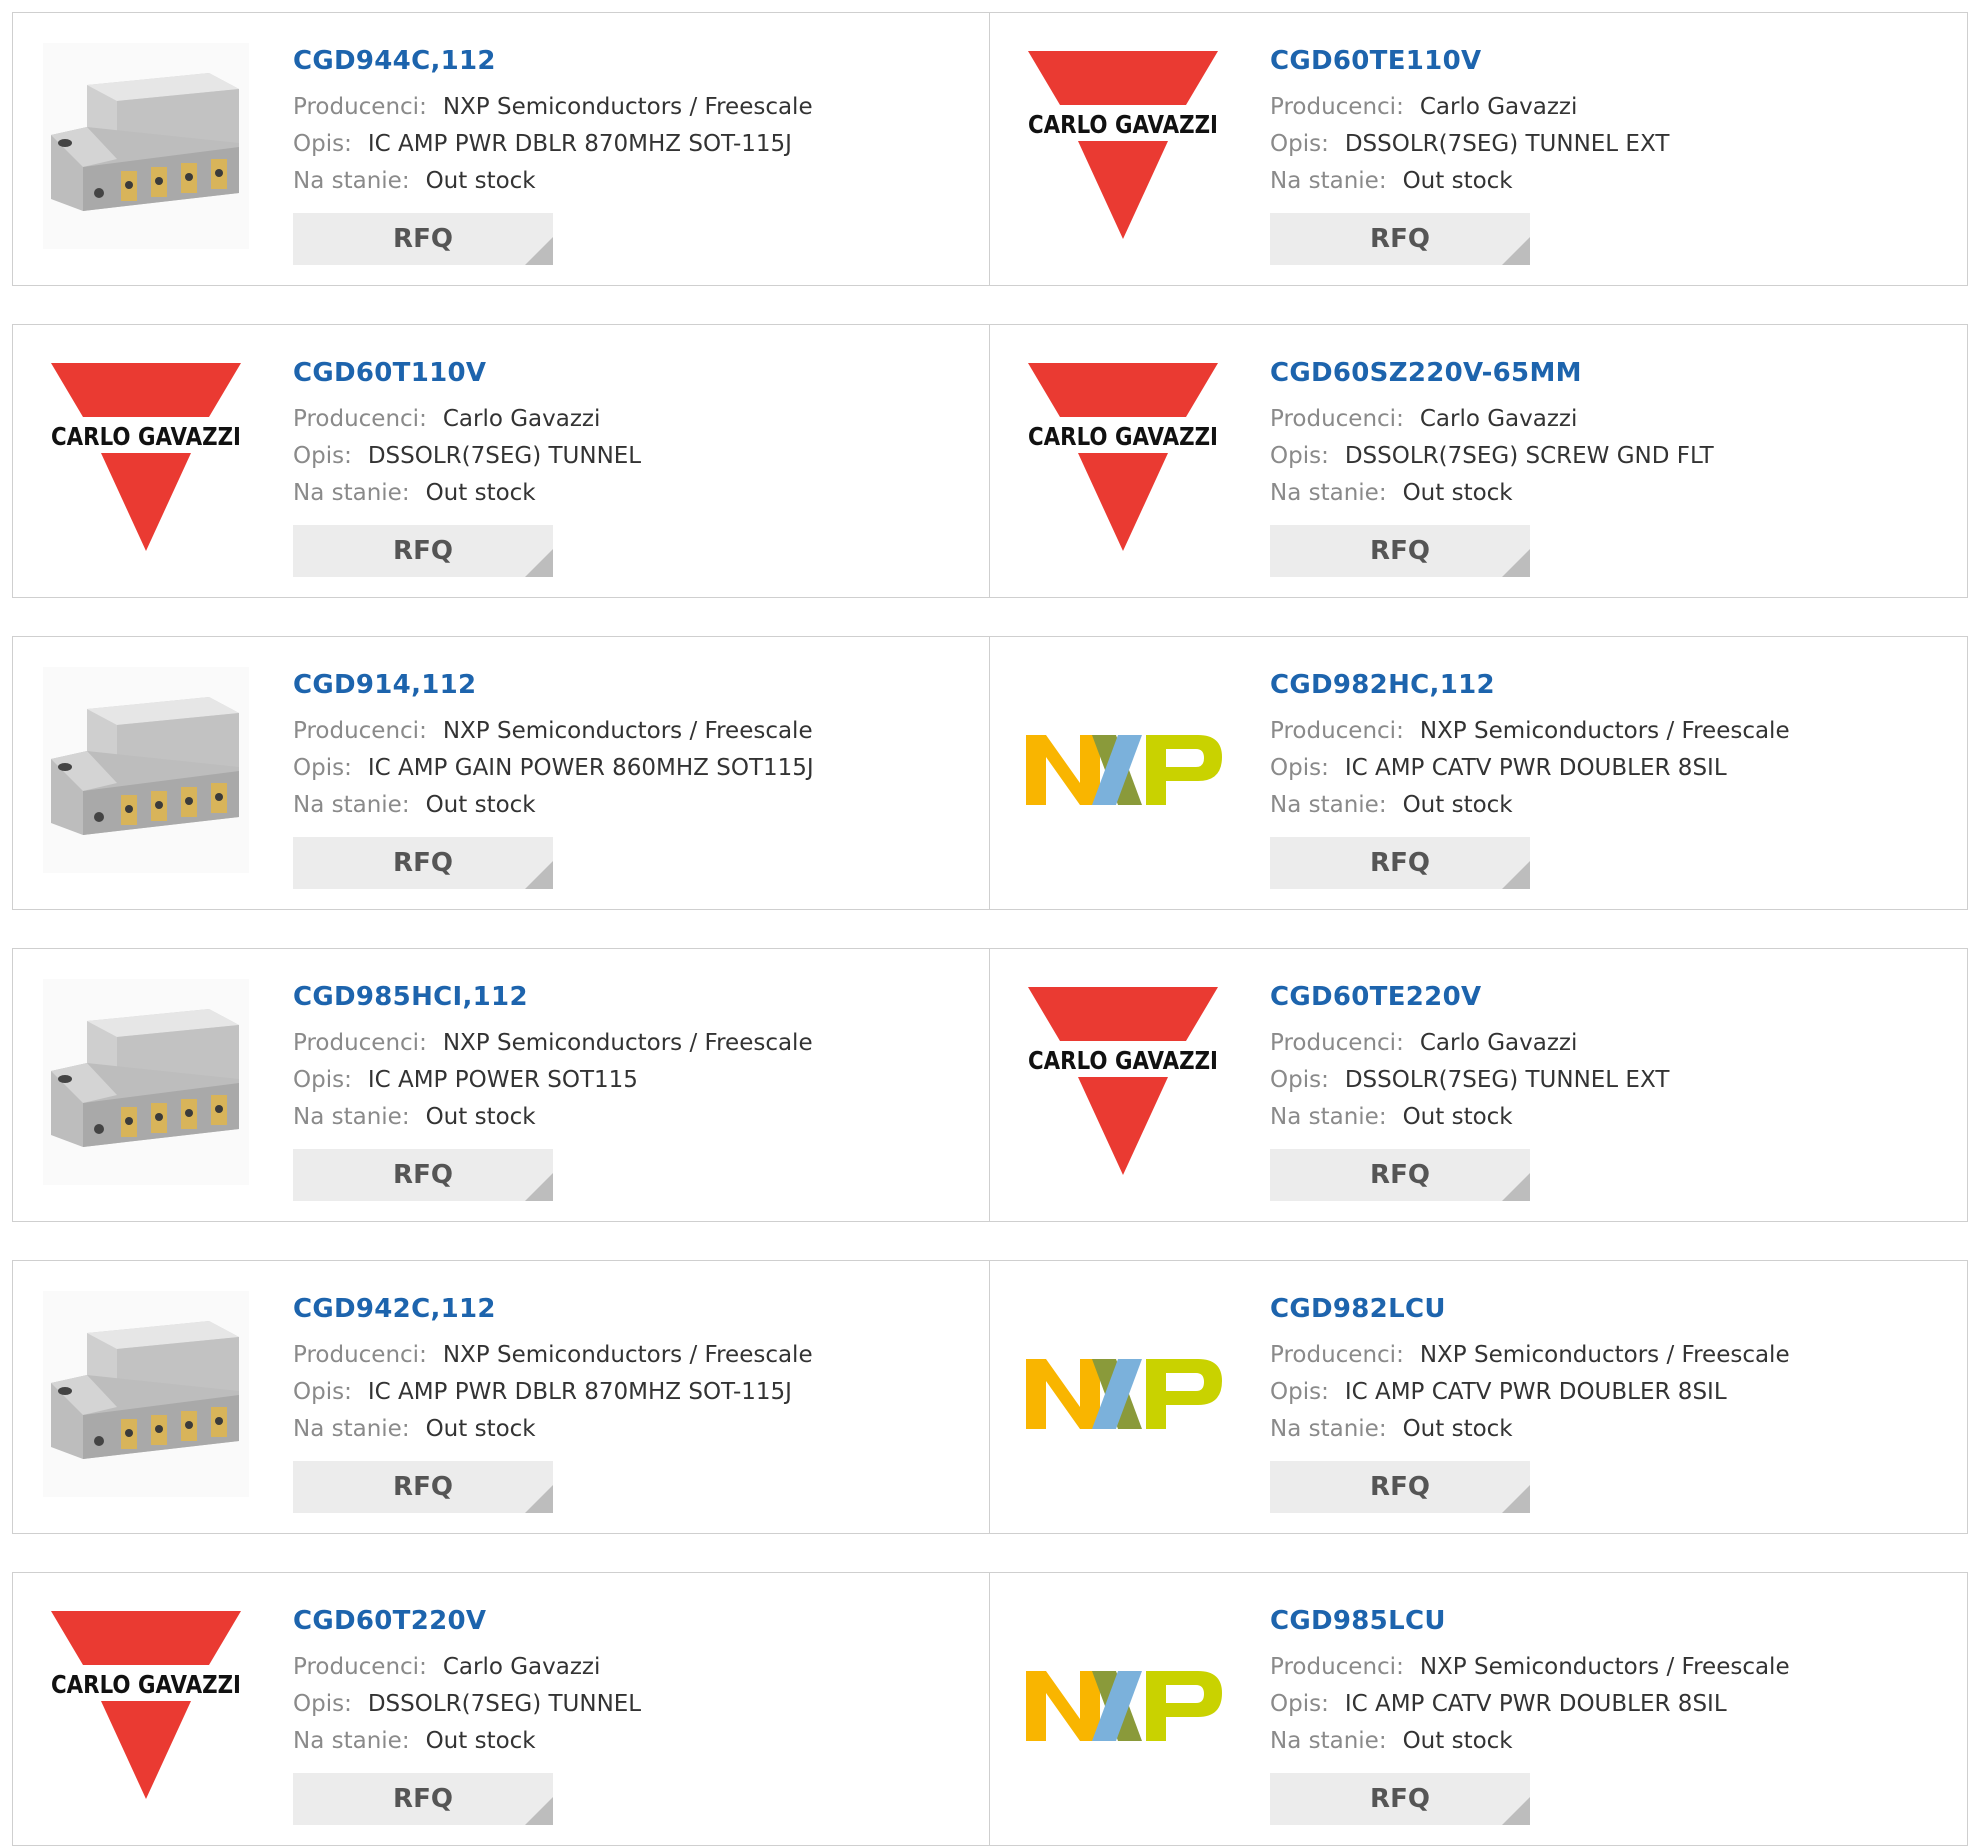 This screenshot has width=1972, height=1846. I want to click on manufacturer-row: Producenci: Carlo Gavazzi, so click(1469, 1043).